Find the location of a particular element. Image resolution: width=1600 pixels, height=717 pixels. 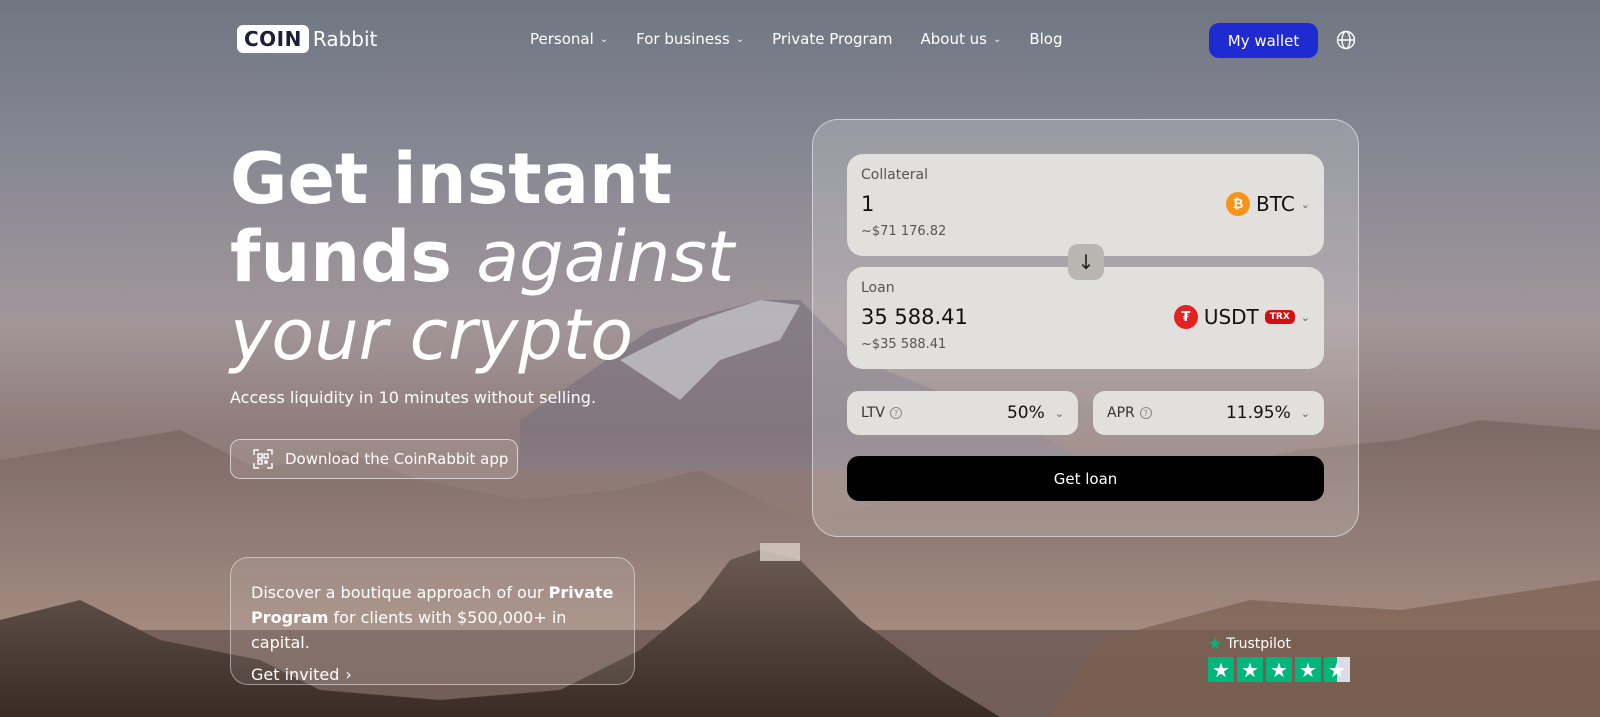

nav-item-label: Blog is located at coordinates (1046, 39).